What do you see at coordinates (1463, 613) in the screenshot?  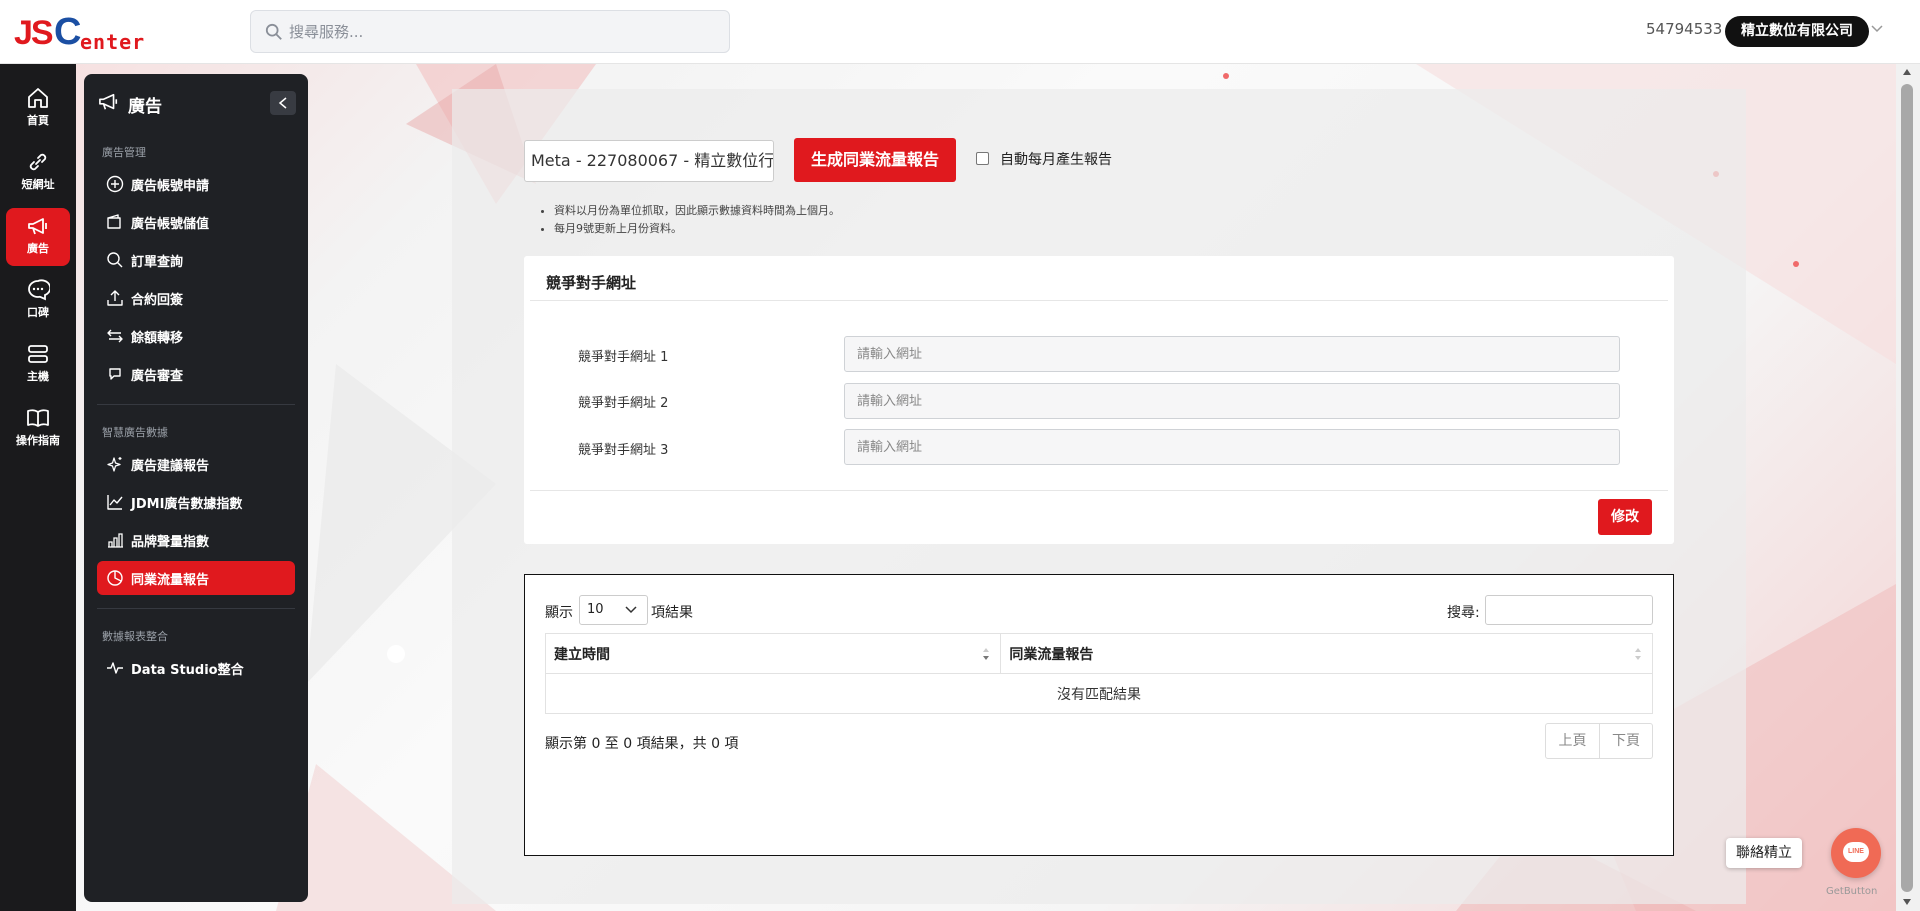 I see `filter-label: 搜尋:` at bounding box center [1463, 613].